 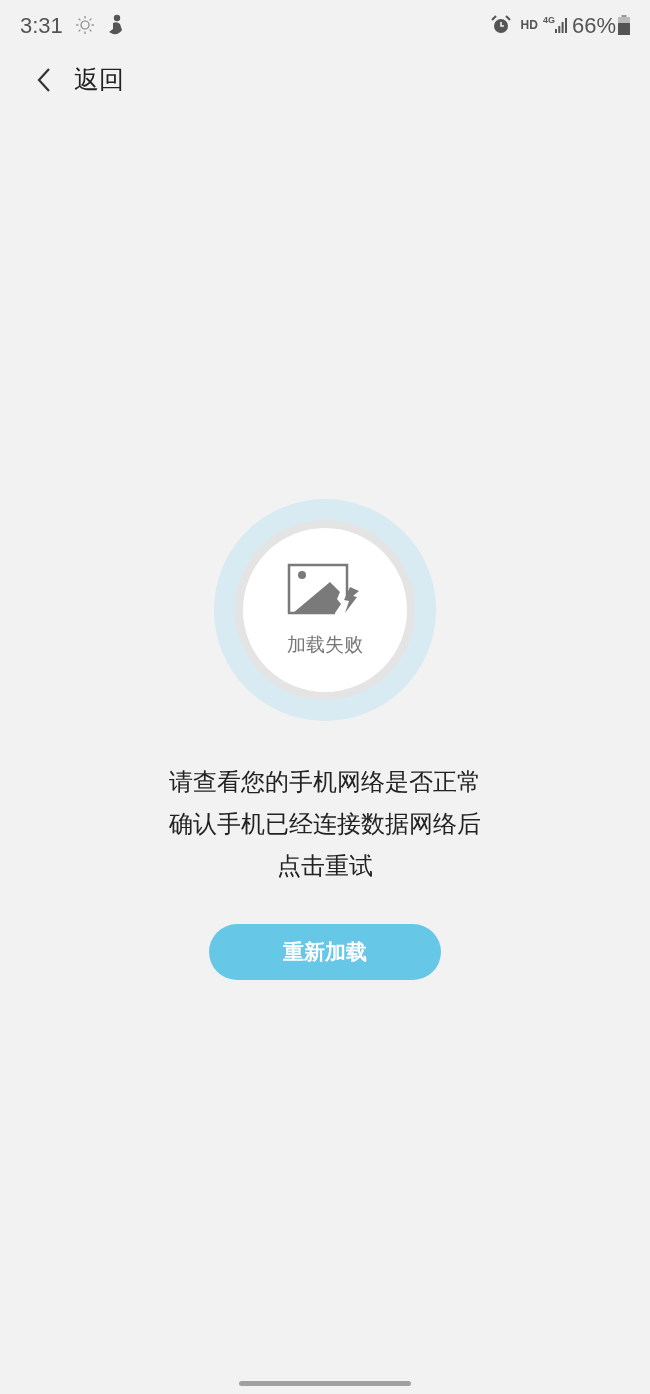 What do you see at coordinates (500, 25) in the screenshot?
I see `alarm-icon` at bounding box center [500, 25].